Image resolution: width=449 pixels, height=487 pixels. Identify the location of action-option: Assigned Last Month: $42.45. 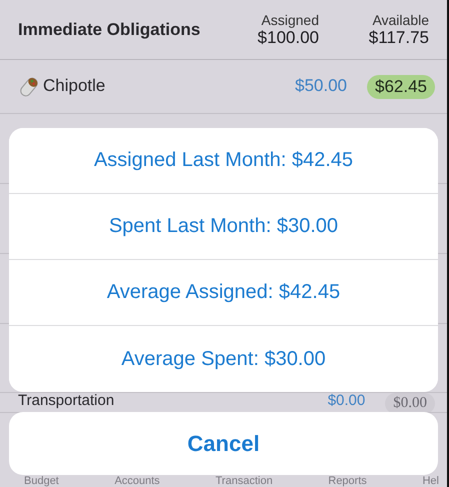
(223, 161).